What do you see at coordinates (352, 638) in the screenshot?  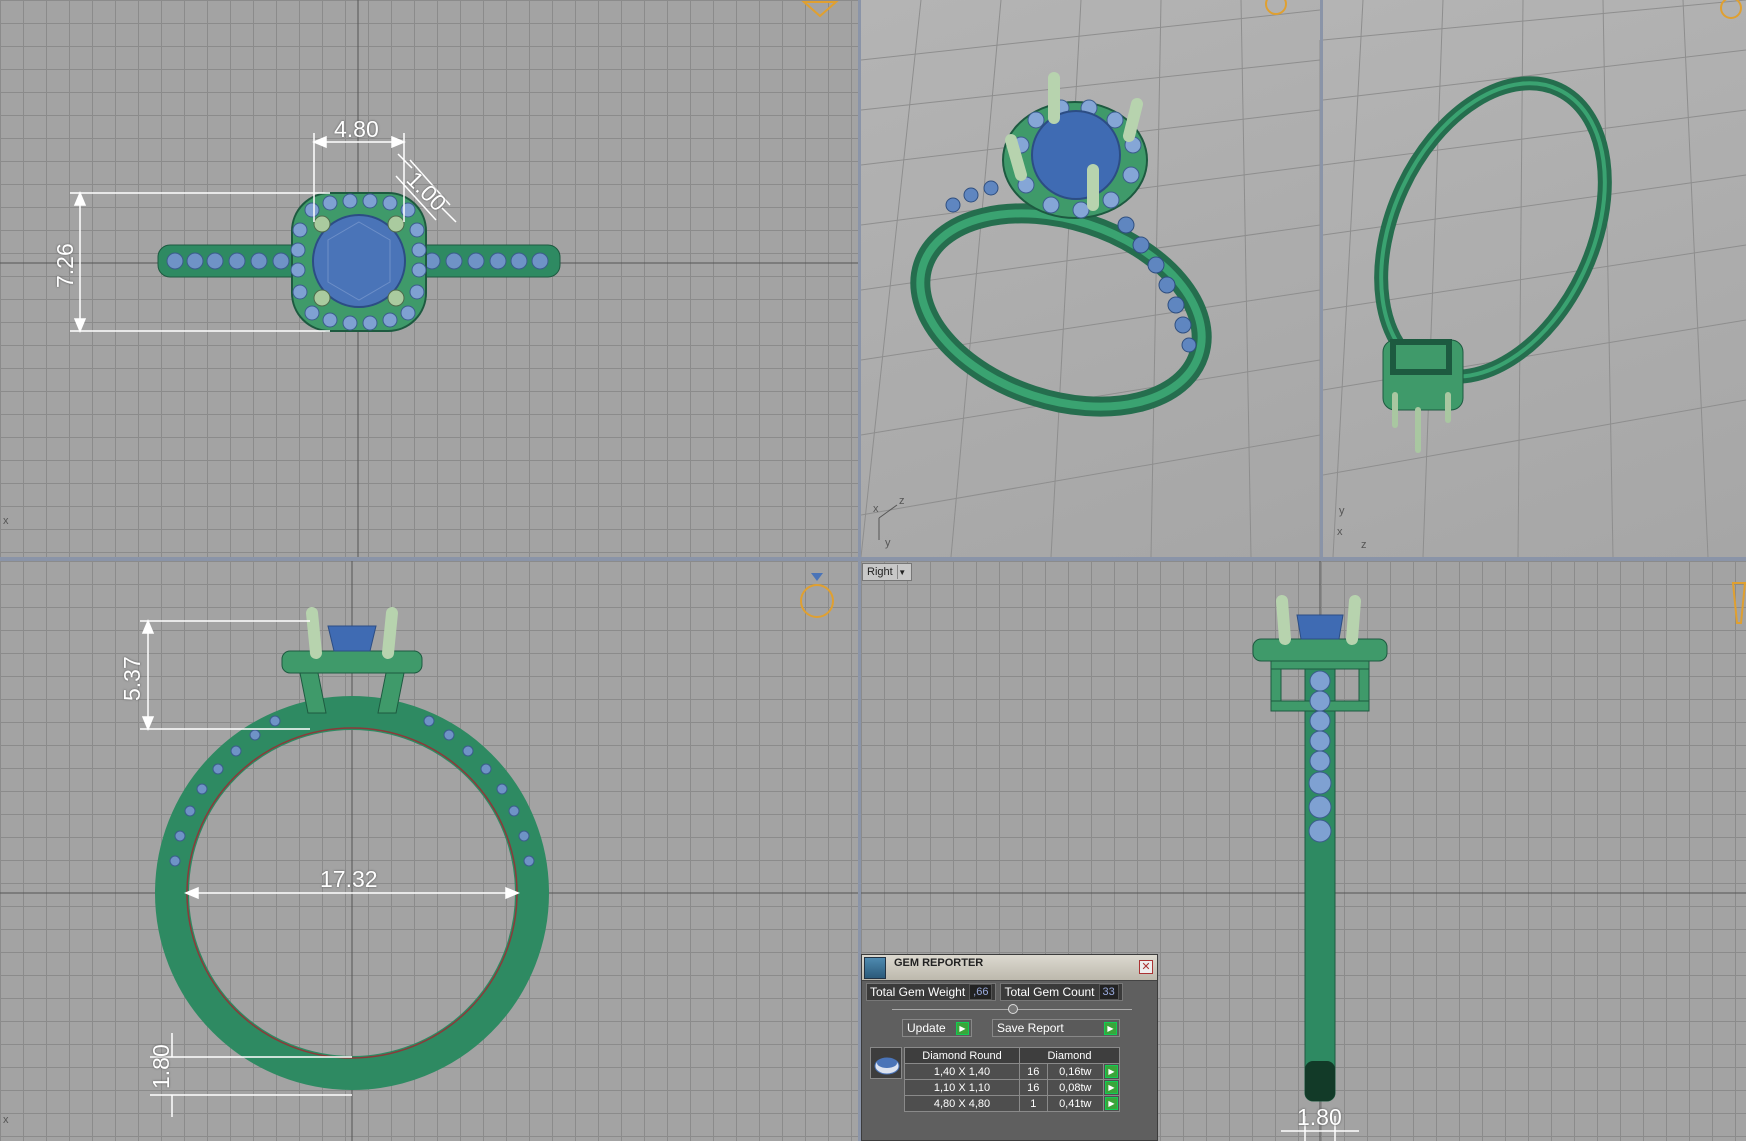 I see `center-stone-front` at bounding box center [352, 638].